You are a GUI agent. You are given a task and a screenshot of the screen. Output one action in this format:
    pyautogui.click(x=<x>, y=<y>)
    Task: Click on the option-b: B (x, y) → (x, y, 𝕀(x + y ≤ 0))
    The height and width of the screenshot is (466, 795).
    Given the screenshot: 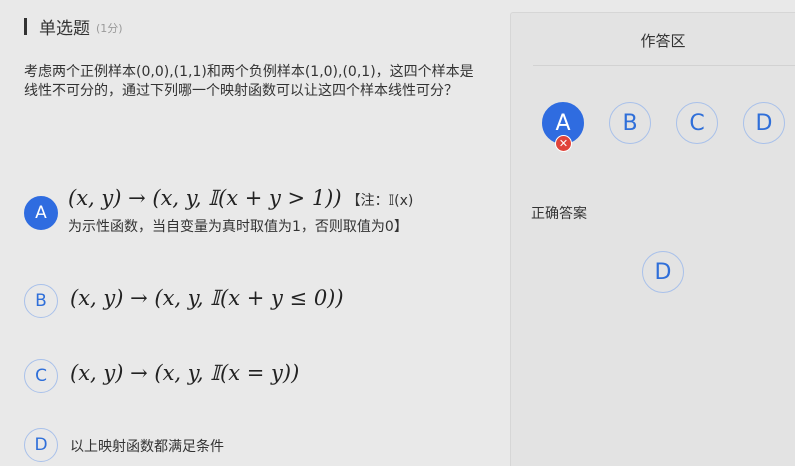 What is the action you would take?
    pyautogui.click(x=184, y=301)
    